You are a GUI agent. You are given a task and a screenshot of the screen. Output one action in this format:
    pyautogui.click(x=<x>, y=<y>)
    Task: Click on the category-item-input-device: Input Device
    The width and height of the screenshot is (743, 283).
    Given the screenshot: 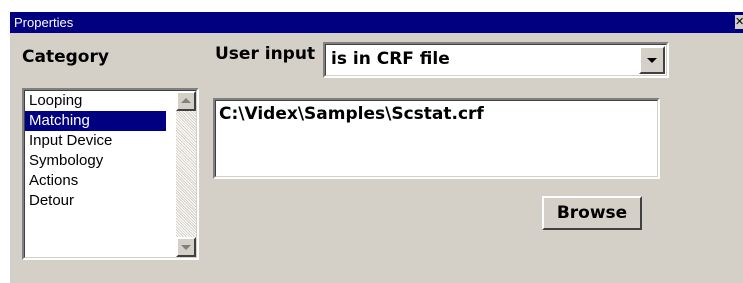 What is the action you would take?
    pyautogui.click(x=95, y=141)
    